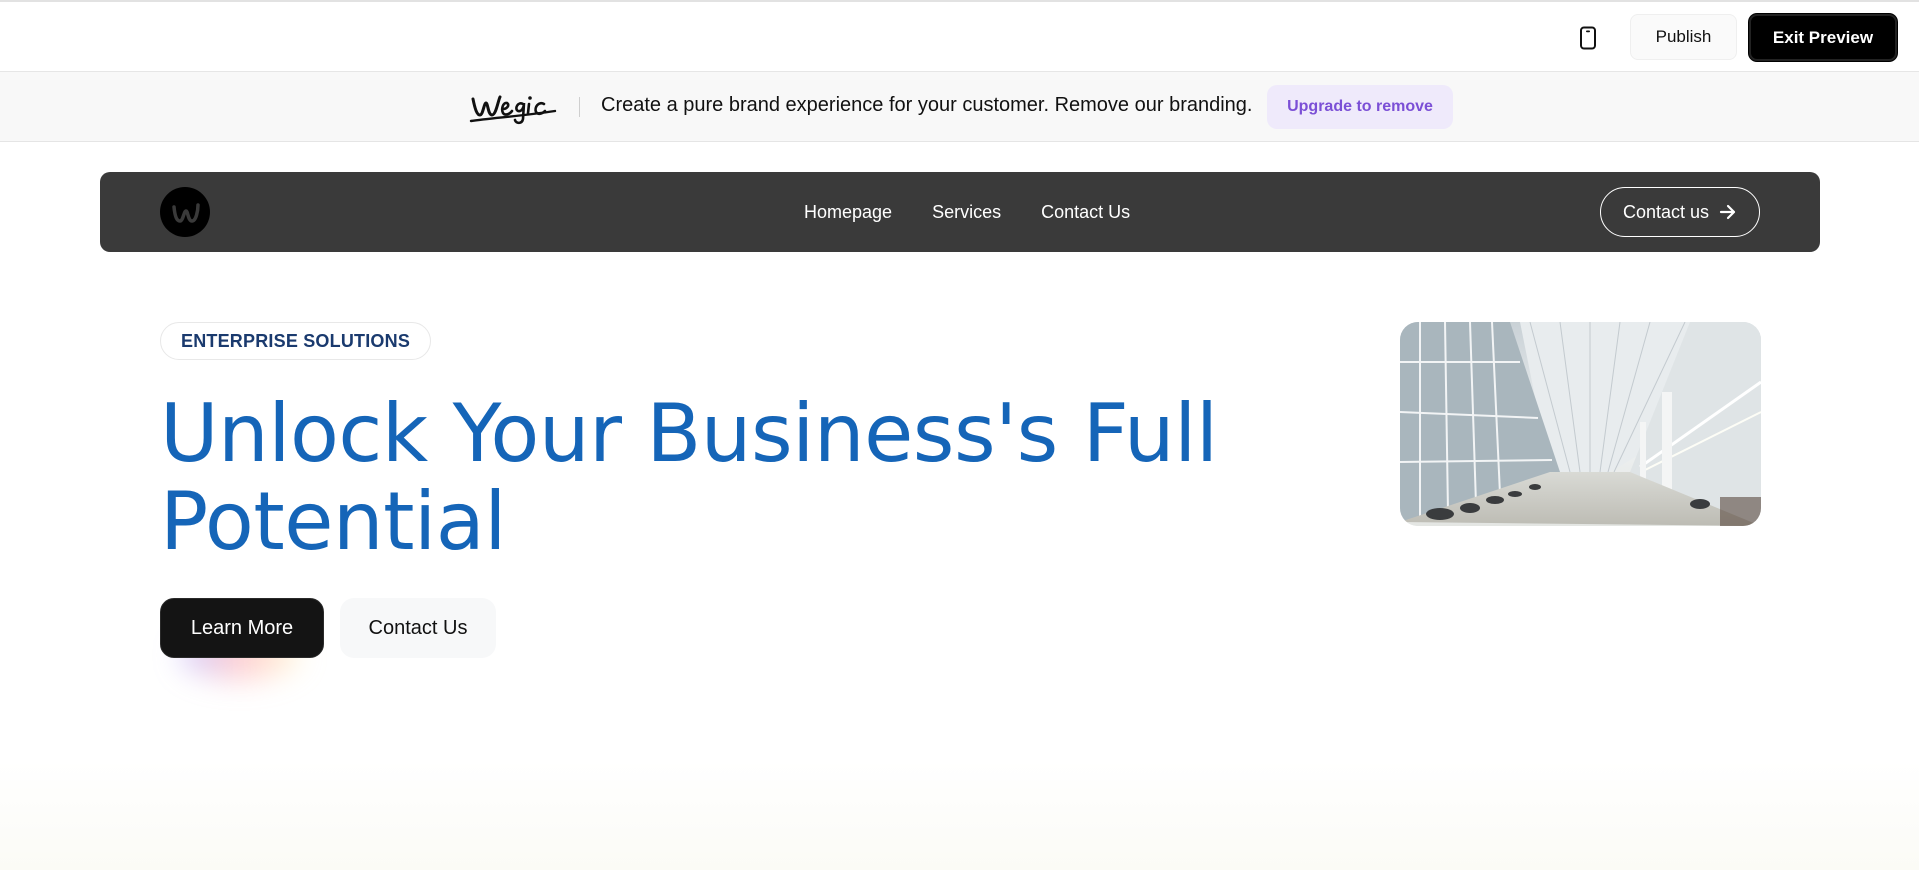 The width and height of the screenshot is (1919, 870). Describe the element at coordinates (296, 341) in the screenshot. I see `eyebrow-badge: ENTERPRISE SOLUTIONS` at that location.